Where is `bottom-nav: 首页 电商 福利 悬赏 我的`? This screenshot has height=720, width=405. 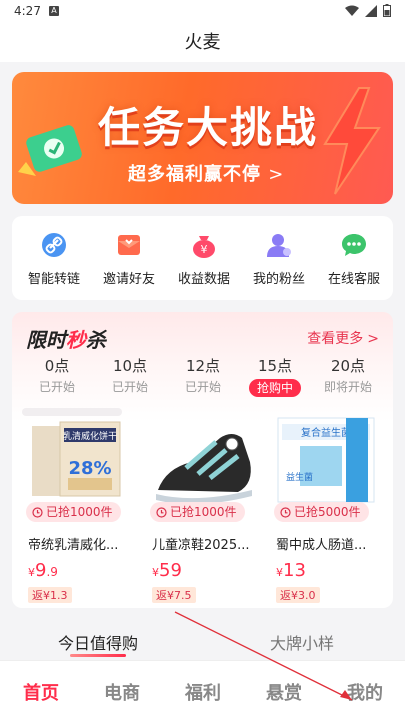
bottom-nav: 首页 电商 福利 悬赏 我的 is located at coordinates (202, 690).